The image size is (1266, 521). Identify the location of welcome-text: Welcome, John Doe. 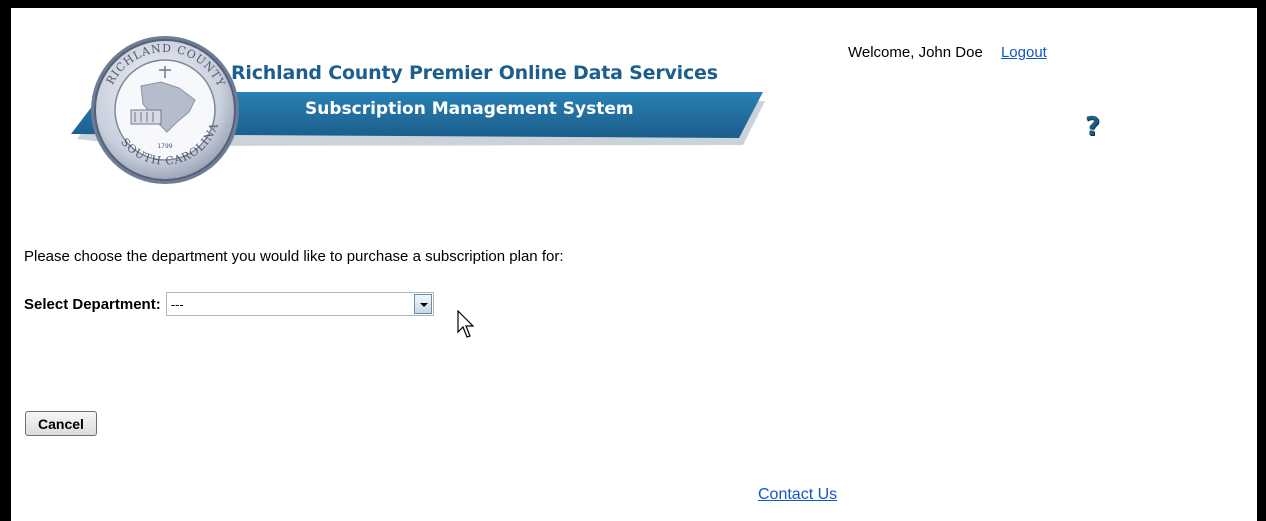
(915, 52).